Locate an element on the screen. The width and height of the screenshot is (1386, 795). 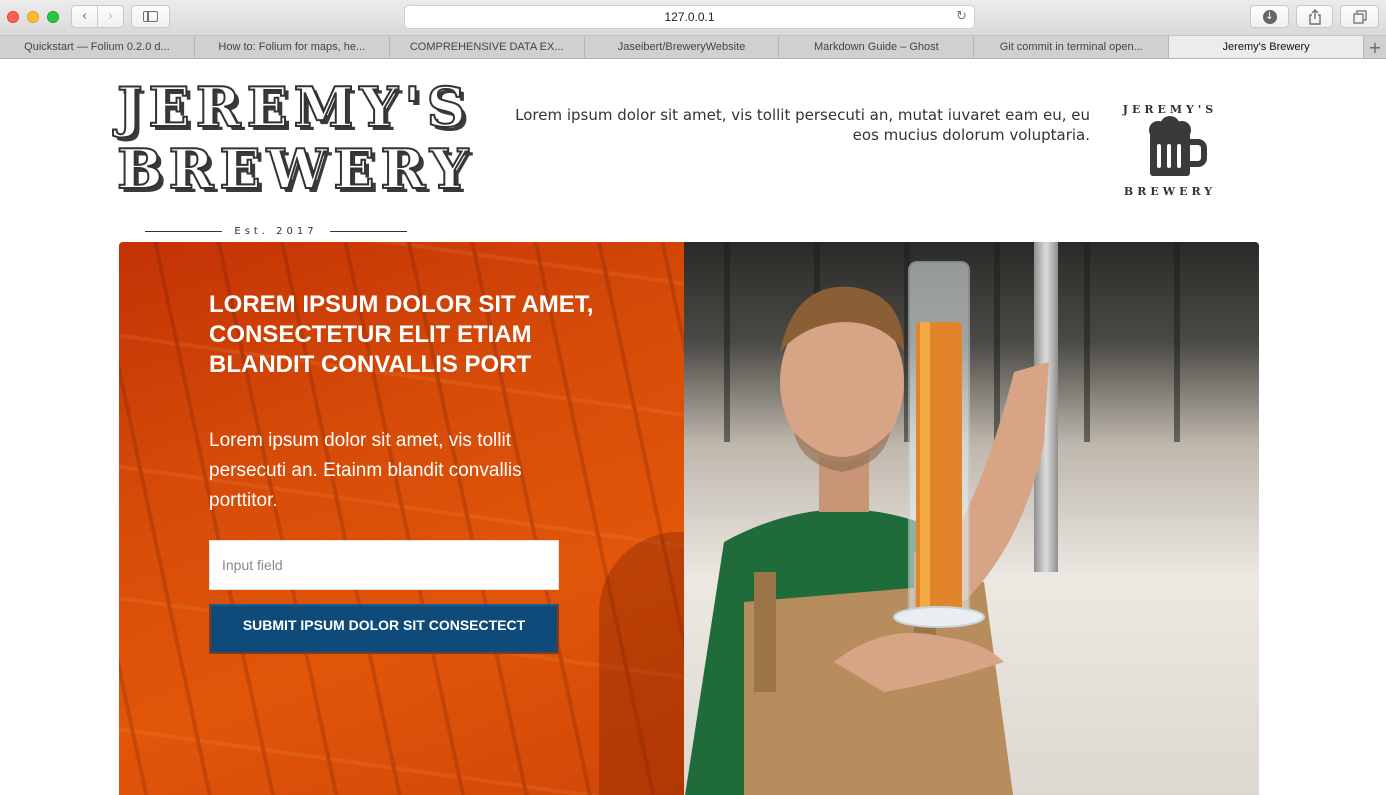
established-text: Est. 2017 is located at coordinates (276, 231).